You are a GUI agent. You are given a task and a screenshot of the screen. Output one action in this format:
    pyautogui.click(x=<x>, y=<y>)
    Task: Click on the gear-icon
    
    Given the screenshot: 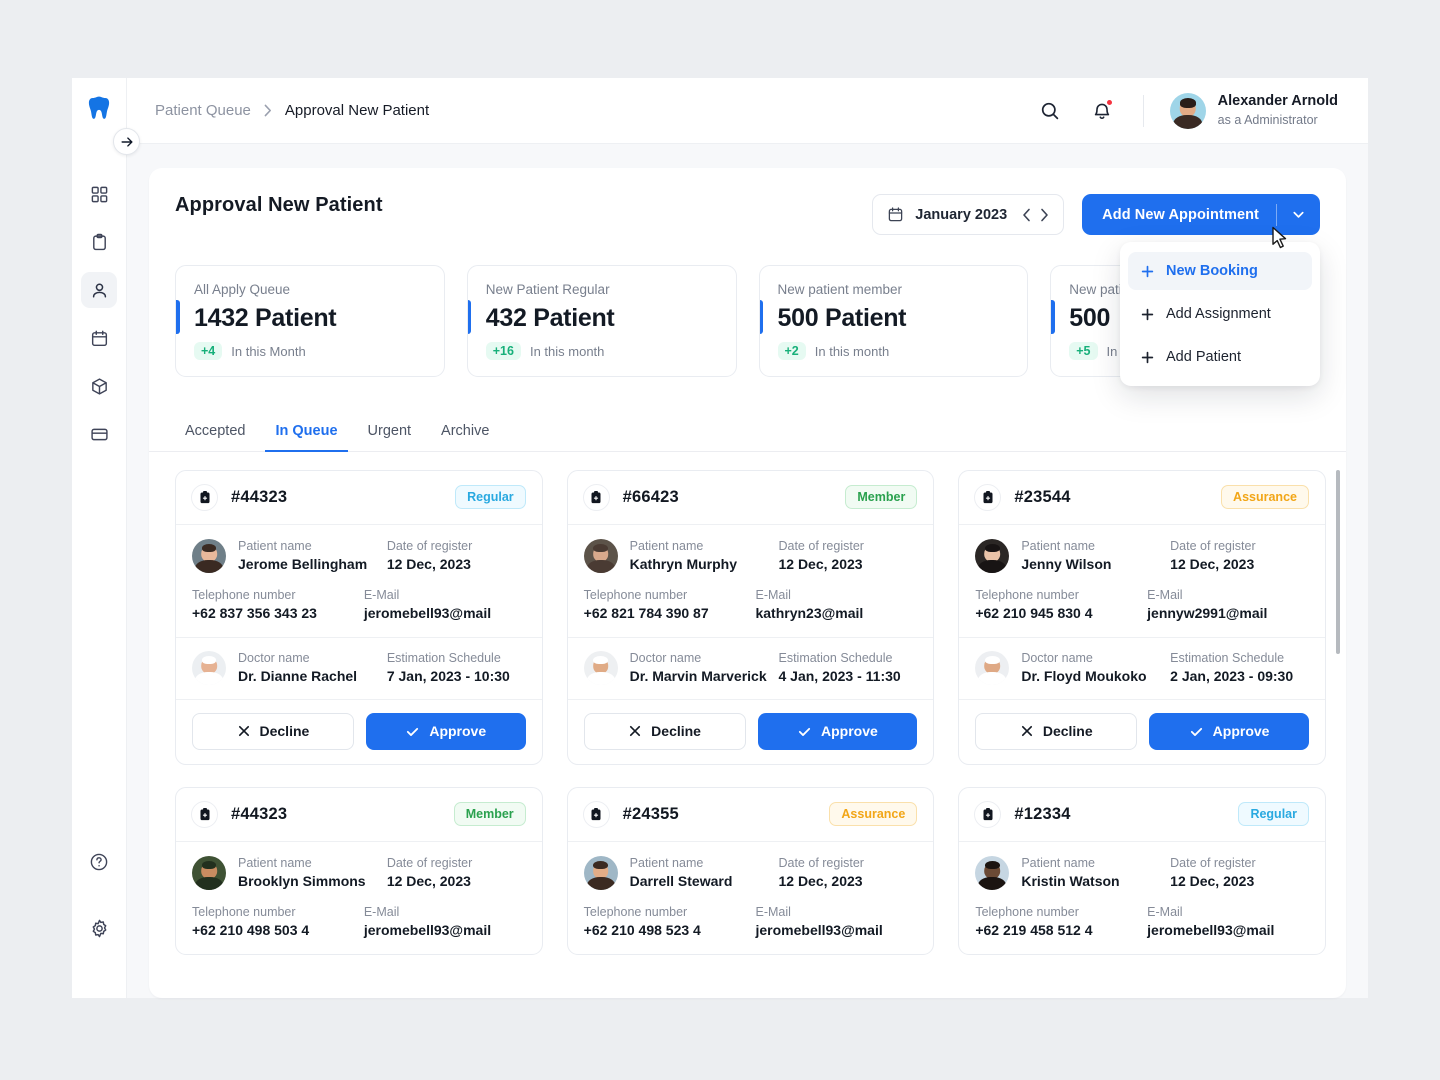 What is the action you would take?
    pyautogui.click(x=99, y=928)
    